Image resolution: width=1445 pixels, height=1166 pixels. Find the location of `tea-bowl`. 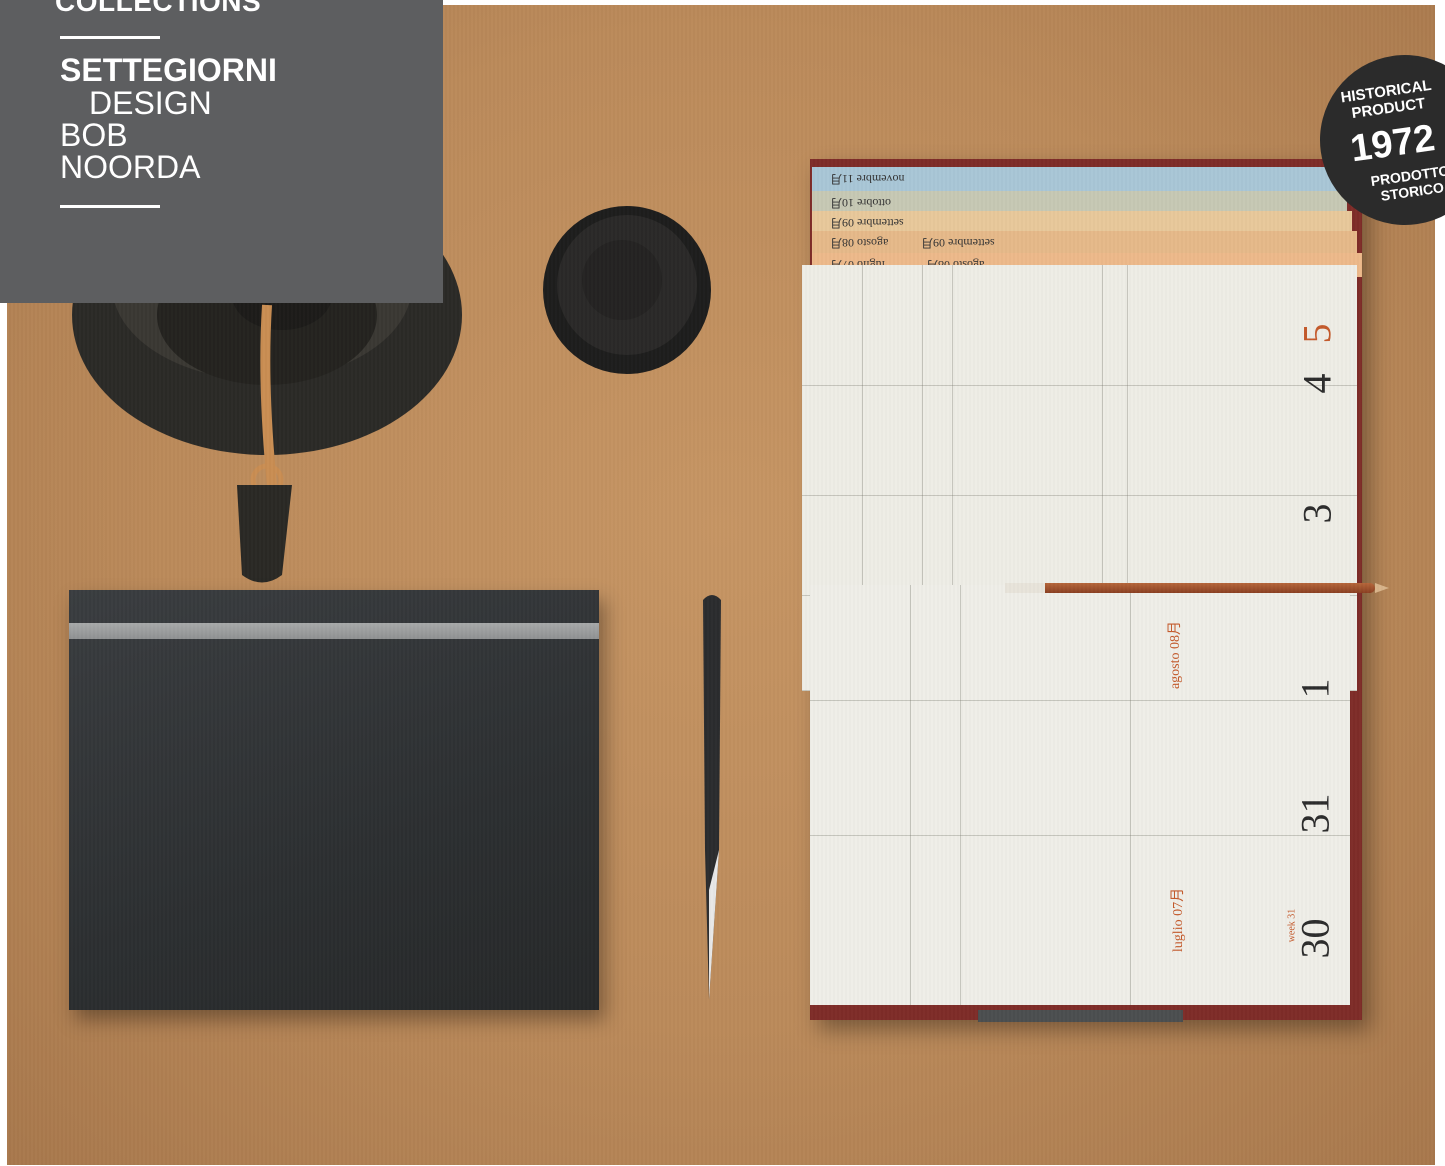

tea-bowl is located at coordinates (627, 290).